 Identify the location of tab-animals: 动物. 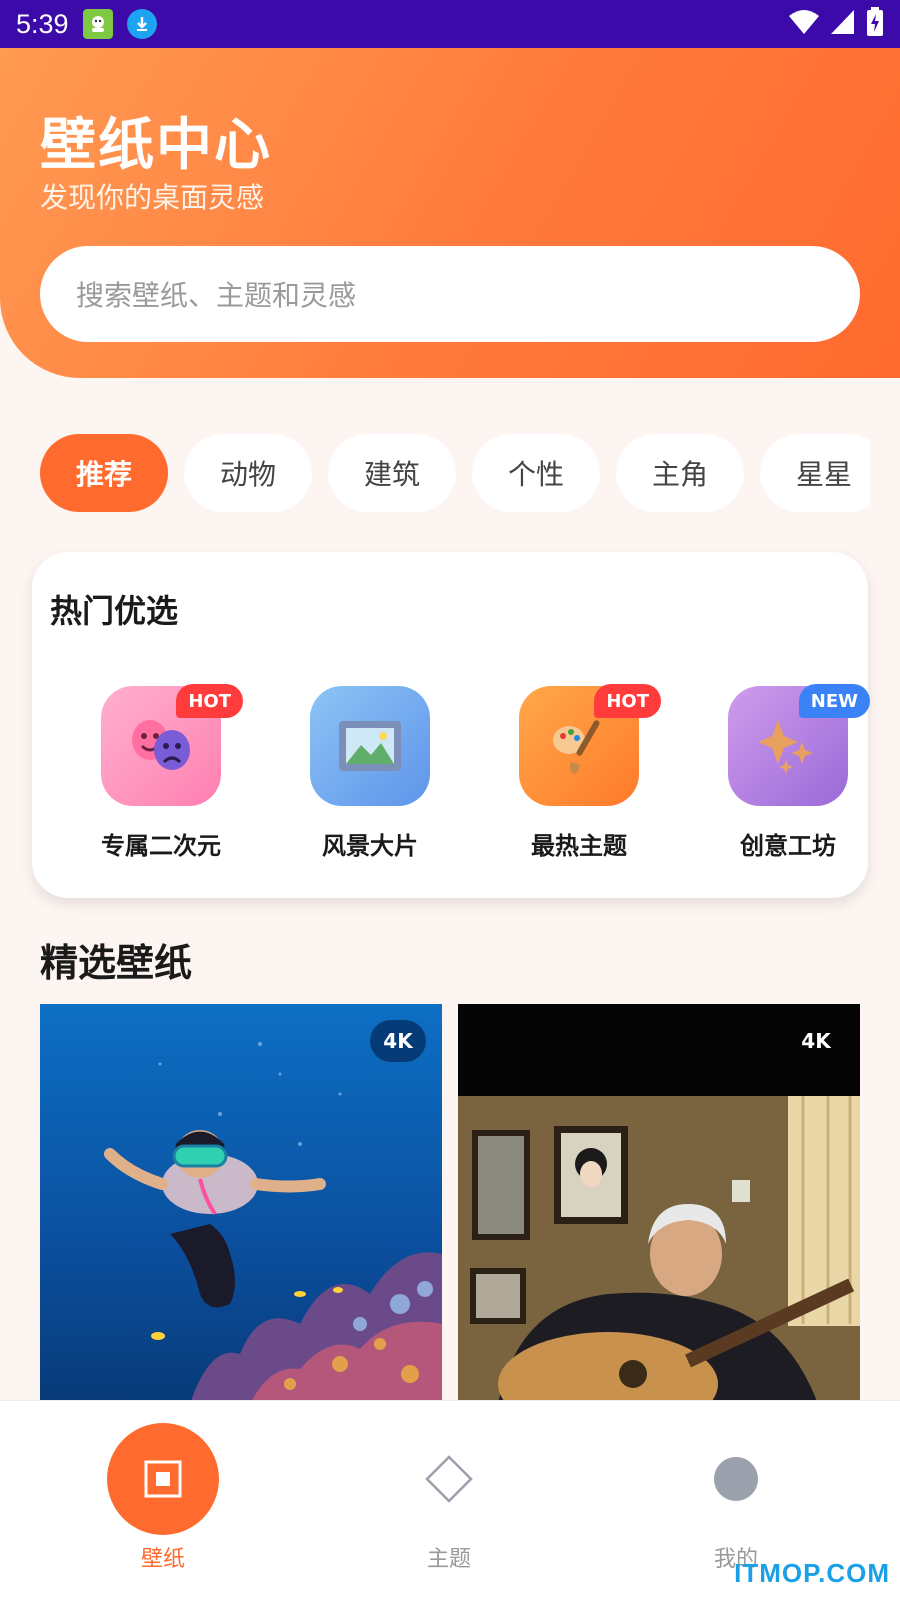
(248, 473).